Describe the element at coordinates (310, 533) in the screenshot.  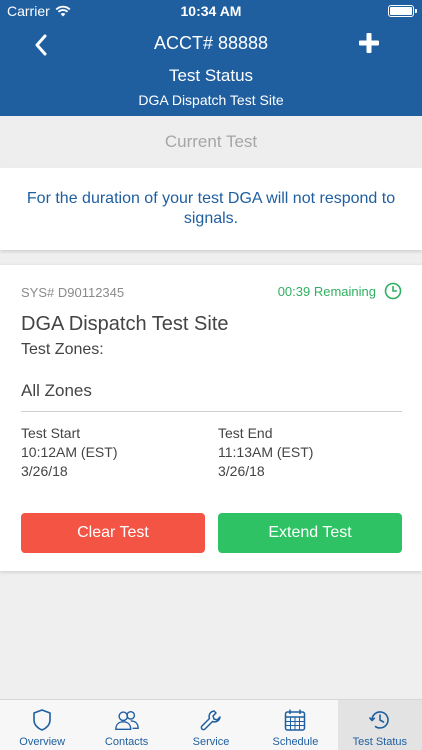
I see `extend-test-button: Extend Test` at that location.